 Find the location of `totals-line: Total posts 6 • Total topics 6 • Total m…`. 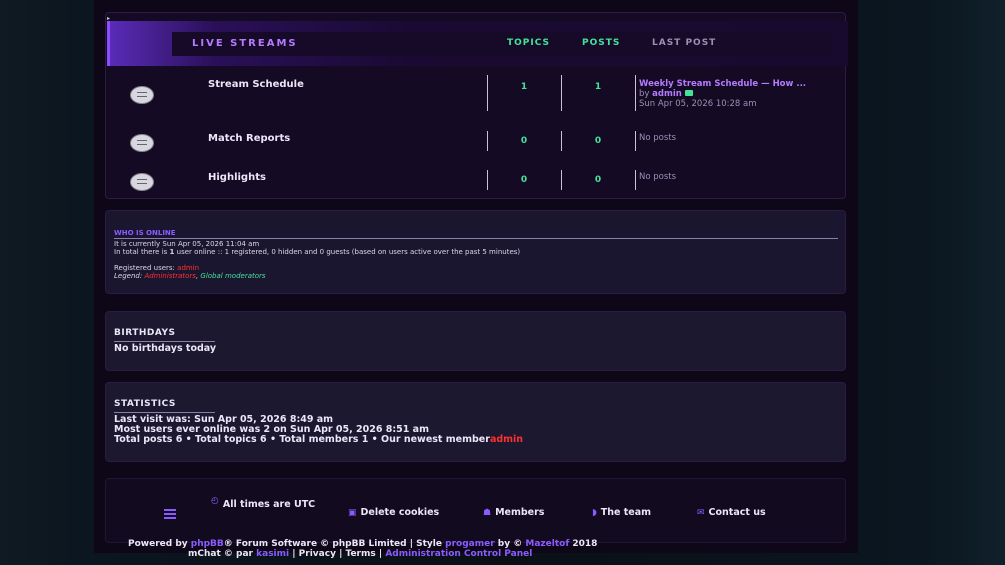

totals-line: Total posts 6 • Total topics 6 • Total m… is located at coordinates (318, 439).